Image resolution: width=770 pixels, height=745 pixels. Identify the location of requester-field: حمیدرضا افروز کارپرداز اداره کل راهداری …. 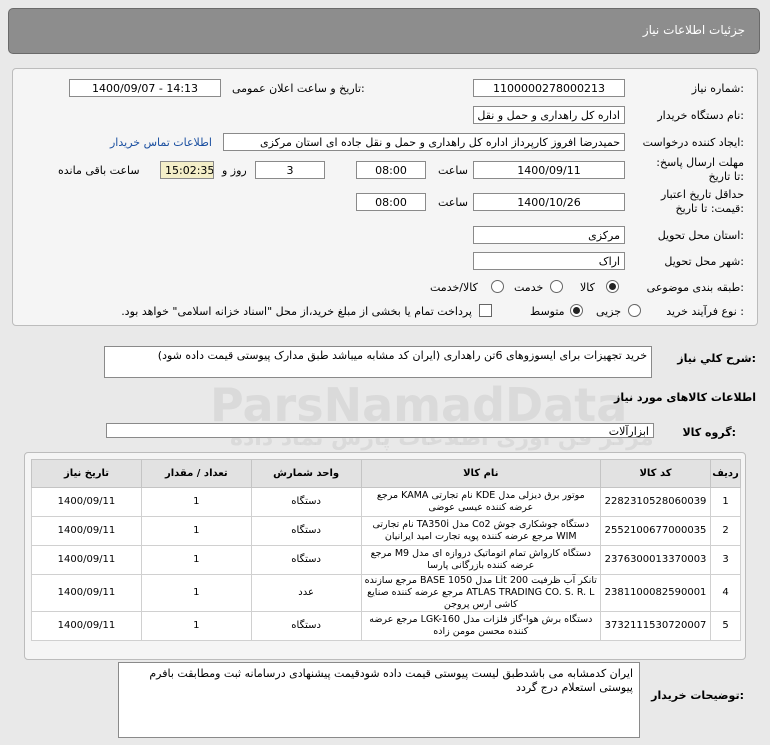
(424, 142).